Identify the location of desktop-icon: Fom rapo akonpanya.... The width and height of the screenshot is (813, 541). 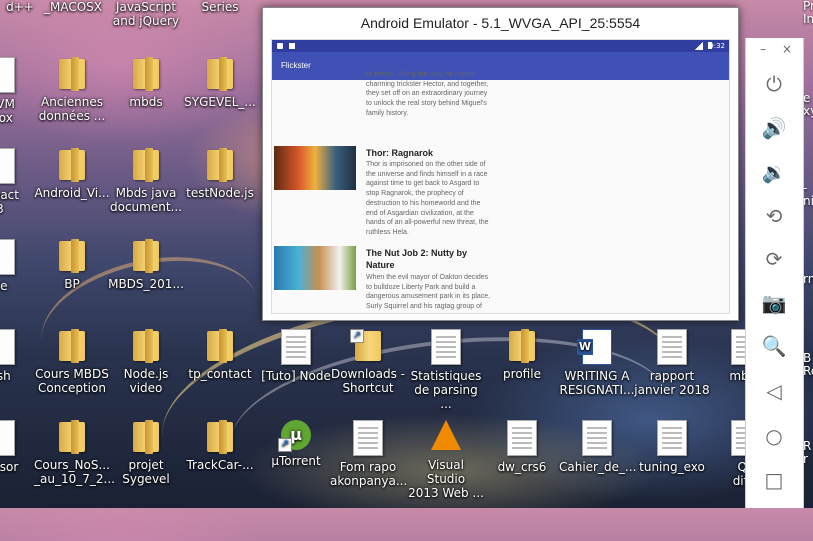
(369, 454).